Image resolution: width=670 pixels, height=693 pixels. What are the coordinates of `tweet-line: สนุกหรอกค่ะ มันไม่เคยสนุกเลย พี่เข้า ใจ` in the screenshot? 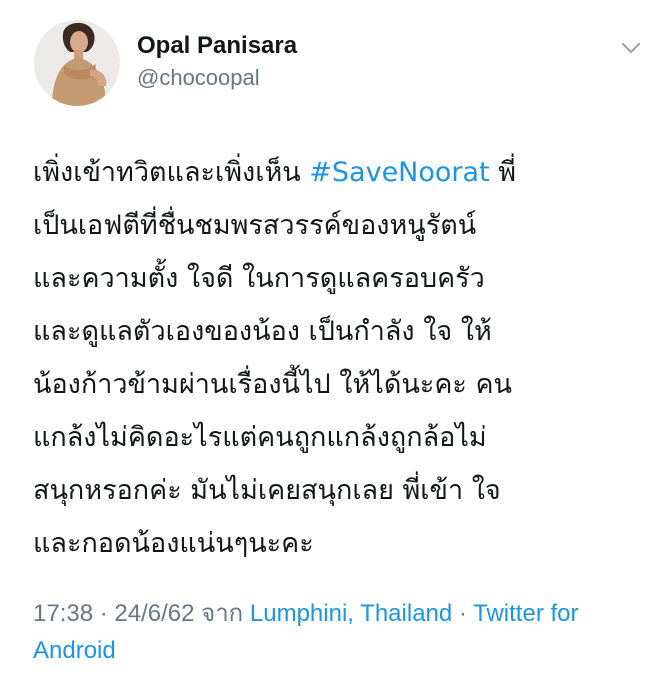 It's located at (267, 490).